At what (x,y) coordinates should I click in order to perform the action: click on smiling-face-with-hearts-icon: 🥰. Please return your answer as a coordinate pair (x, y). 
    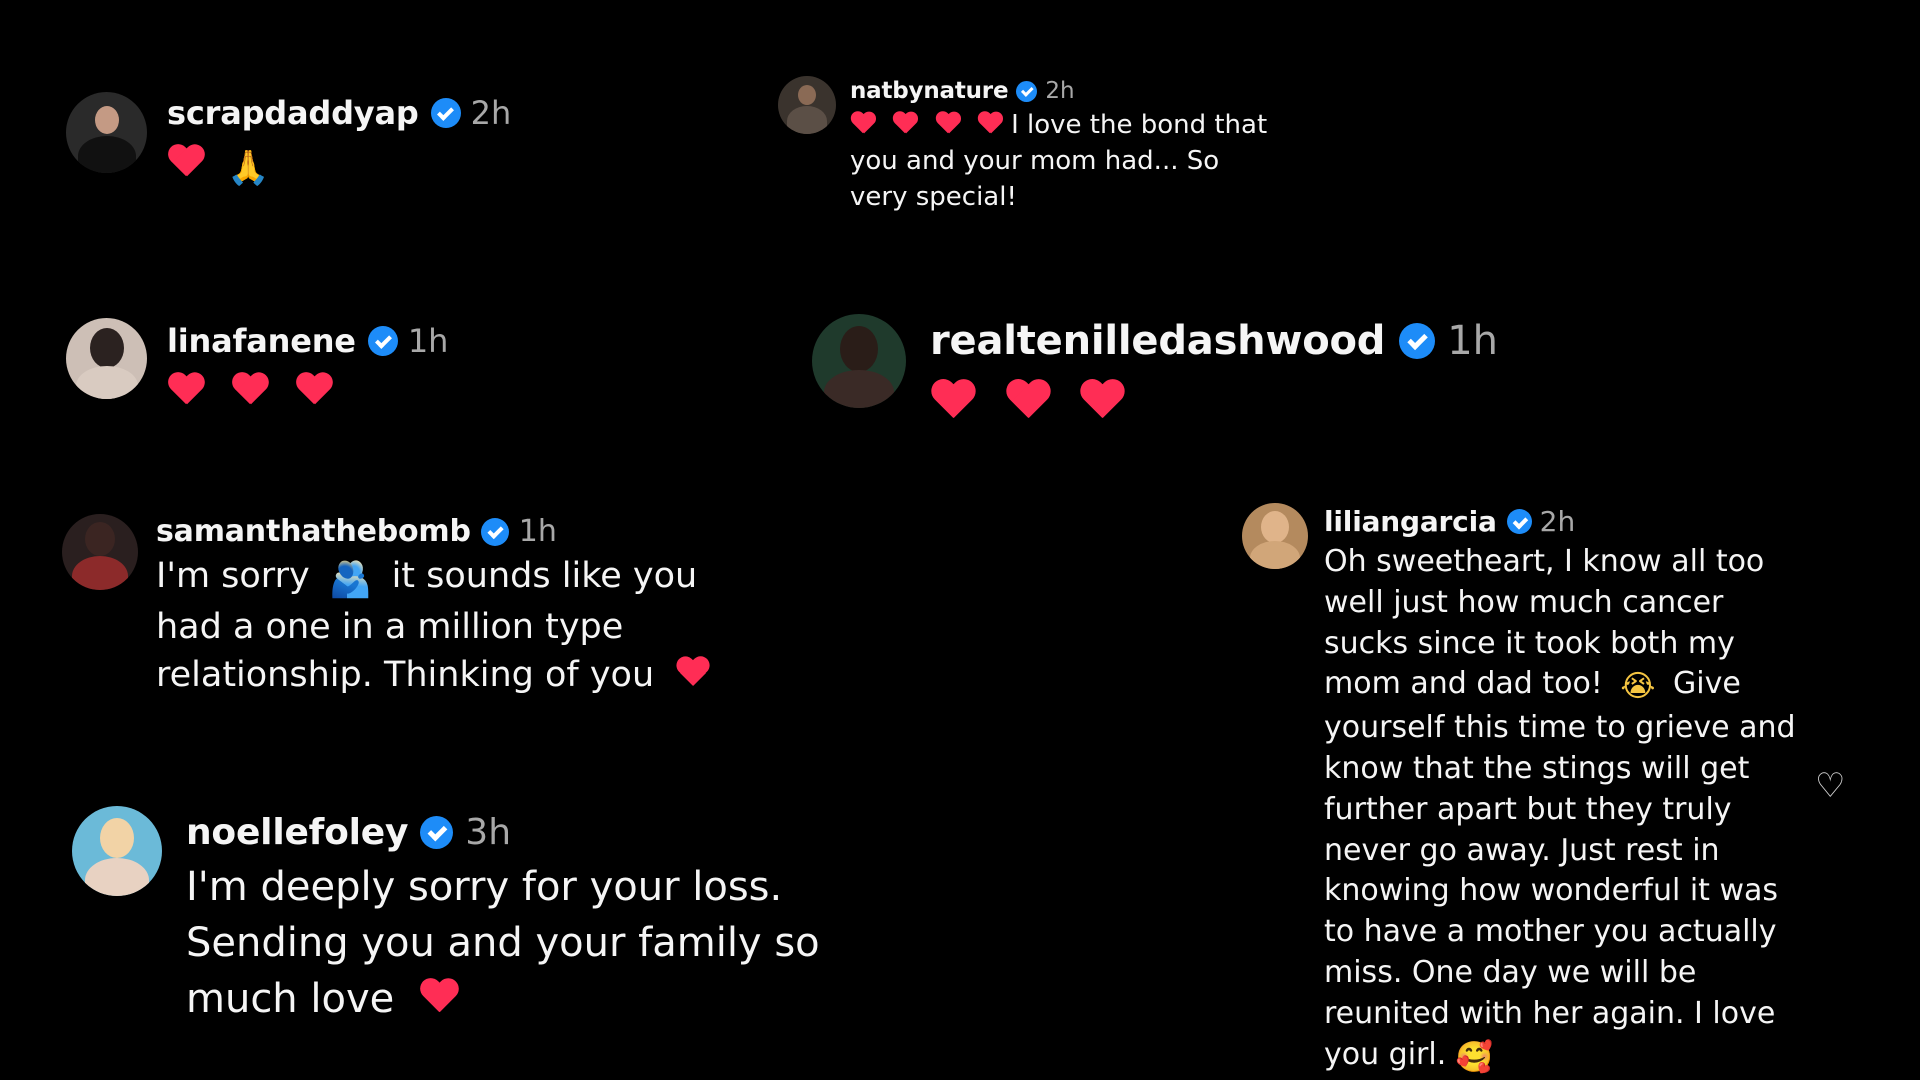
    Looking at the image, I should click on (1474, 1057).